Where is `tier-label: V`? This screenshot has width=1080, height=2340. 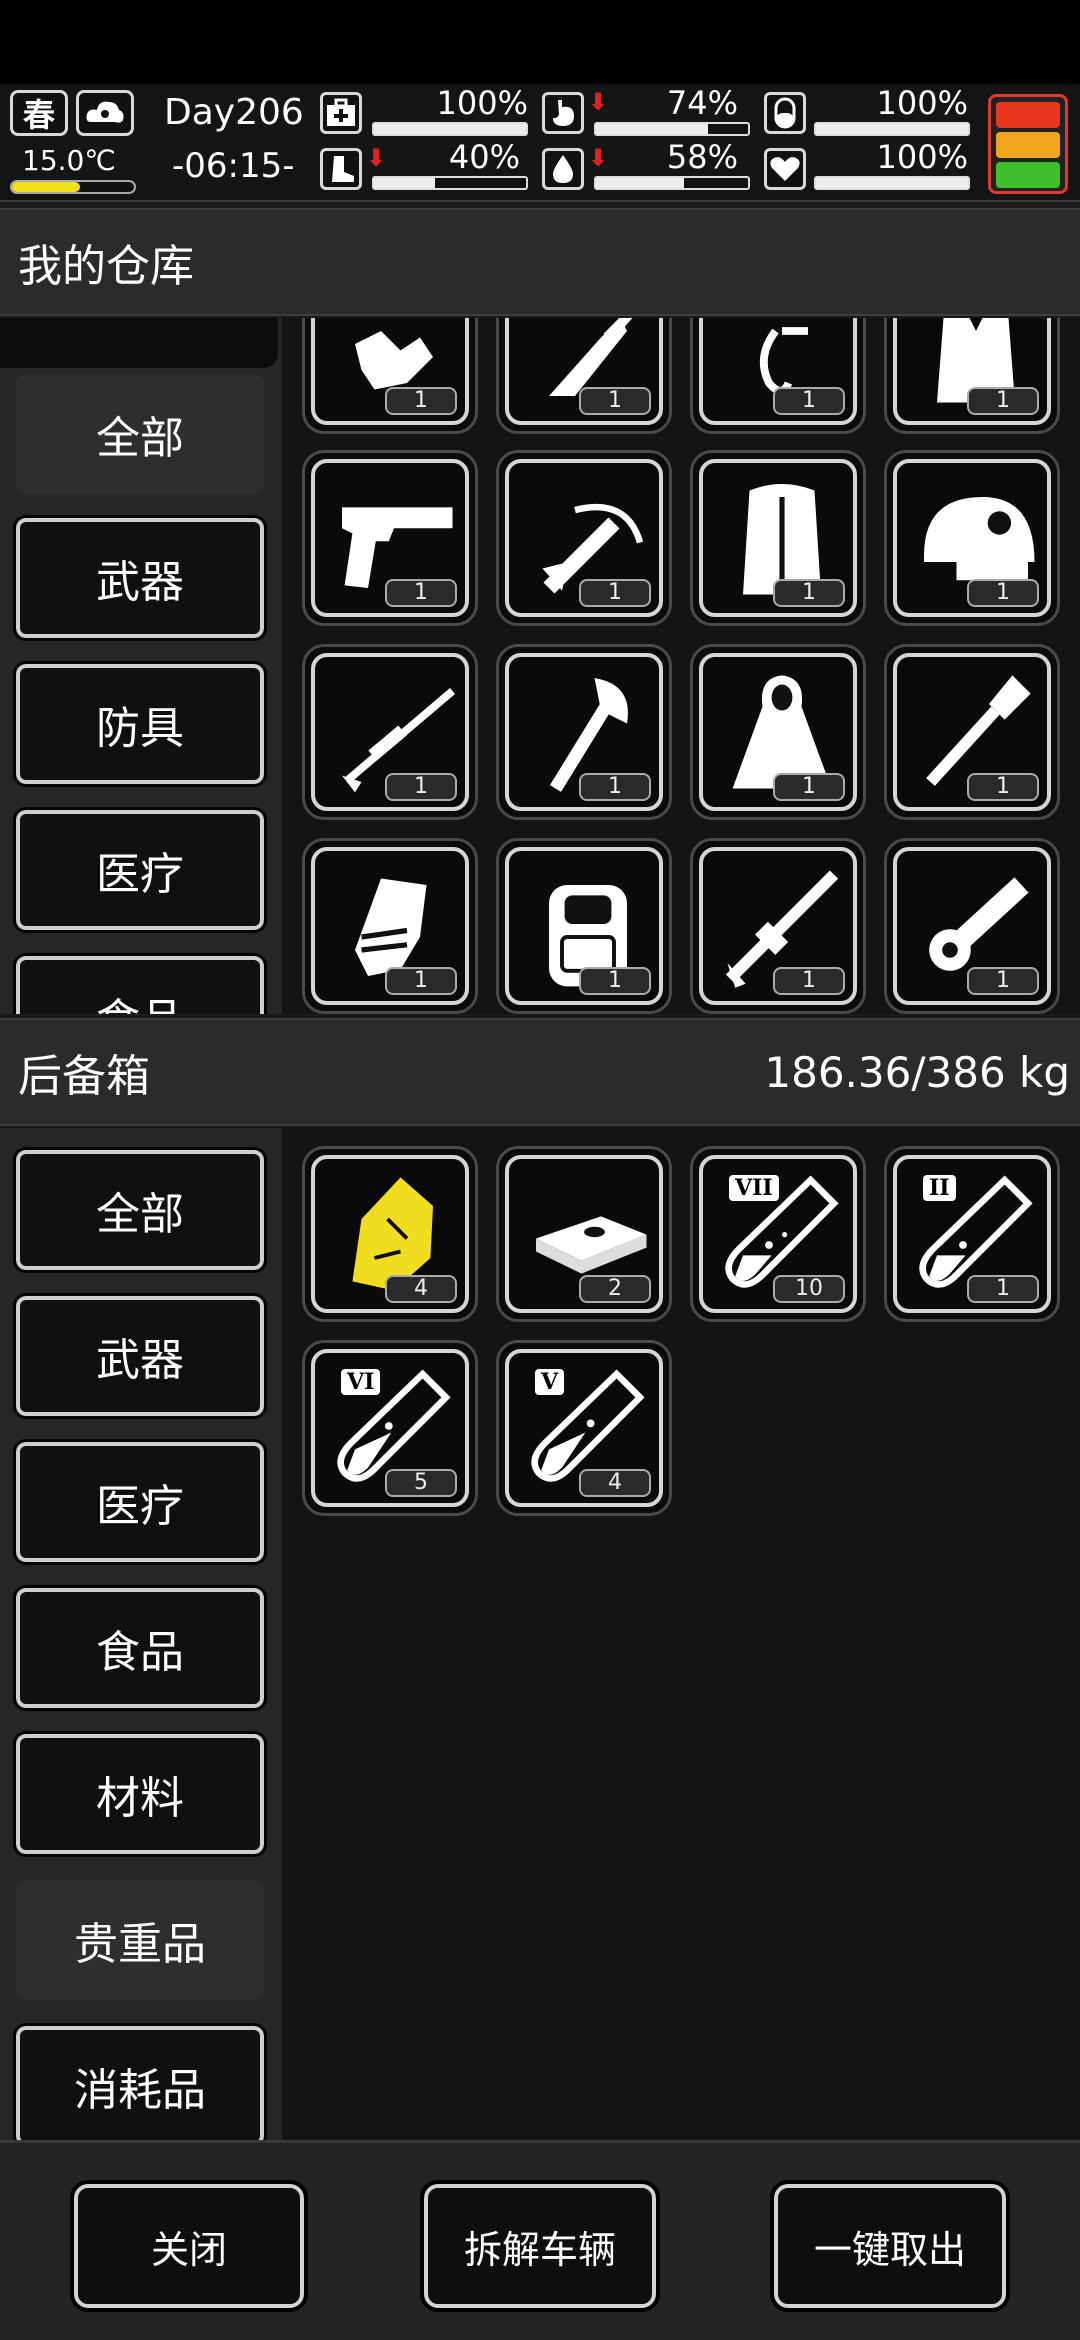
tier-label: V is located at coordinates (550, 1382).